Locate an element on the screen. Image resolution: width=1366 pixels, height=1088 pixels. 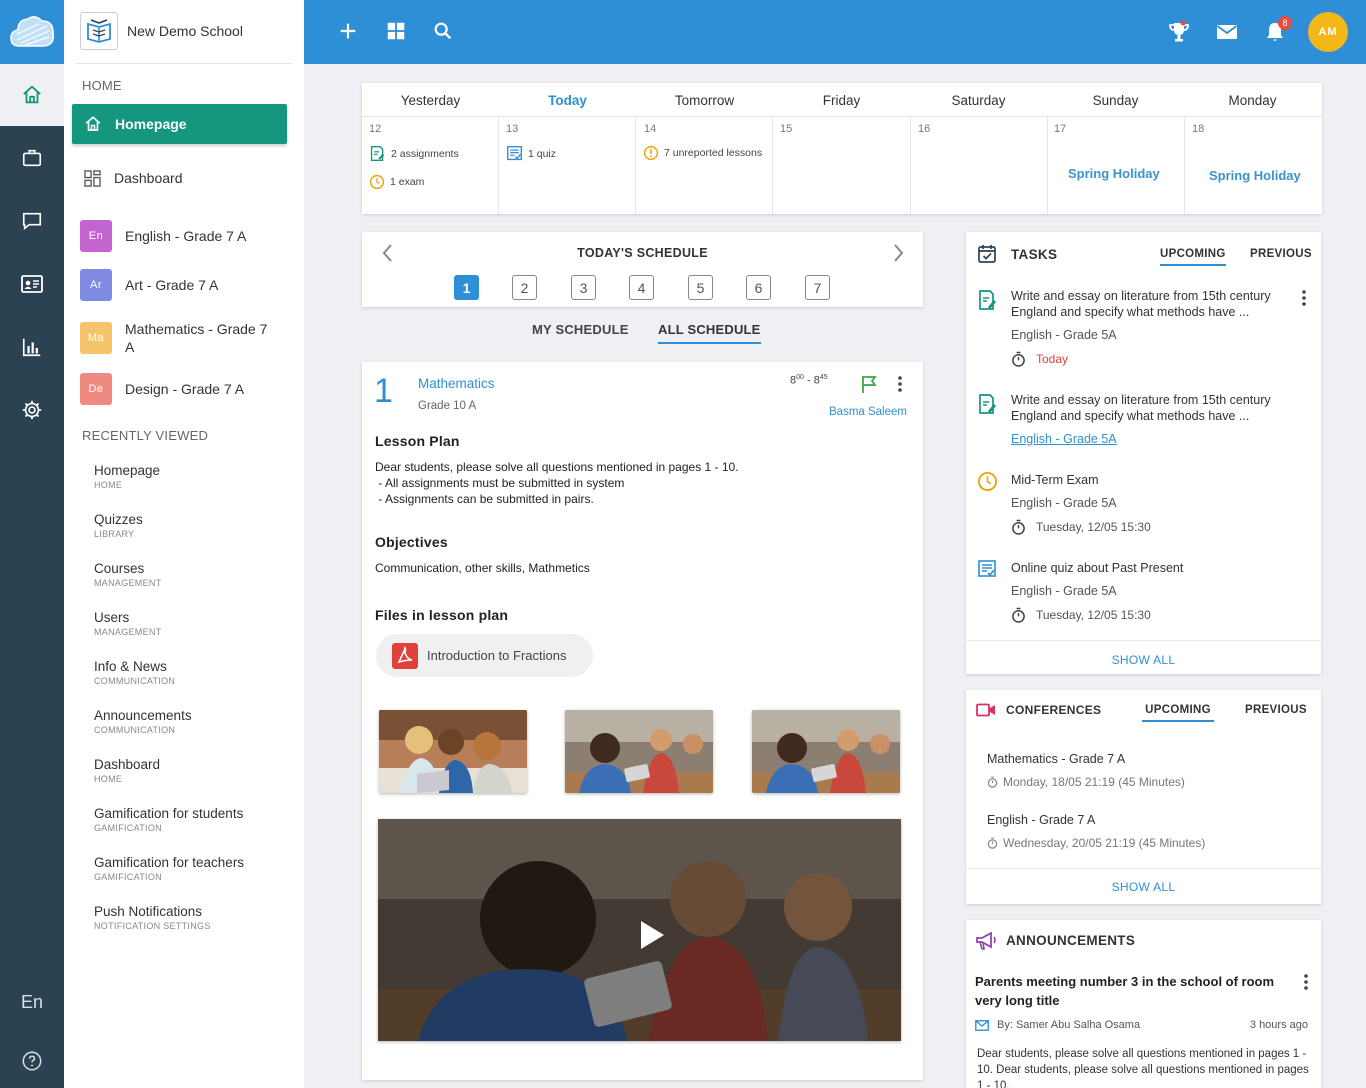
lesson-menu-button is located at coordinates (900, 384).